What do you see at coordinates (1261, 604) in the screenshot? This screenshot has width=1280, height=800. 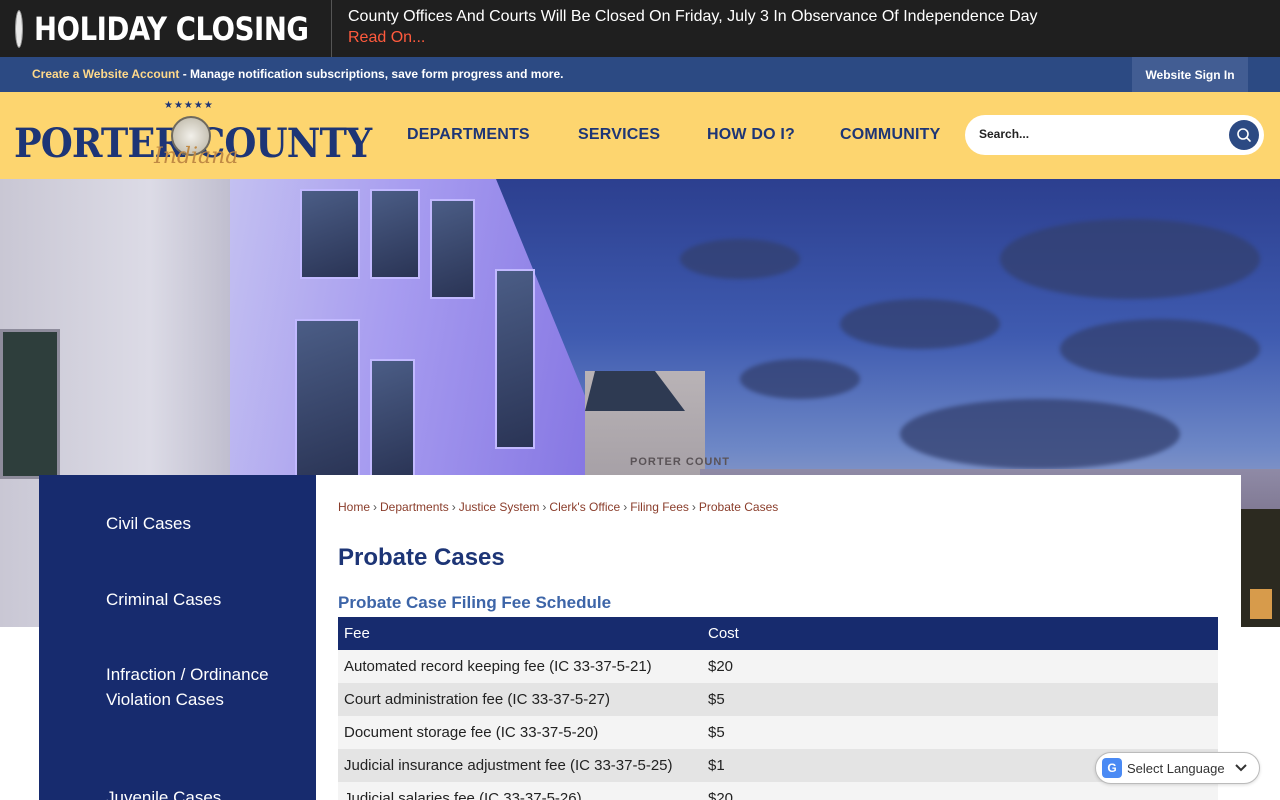 I see `window-light` at bounding box center [1261, 604].